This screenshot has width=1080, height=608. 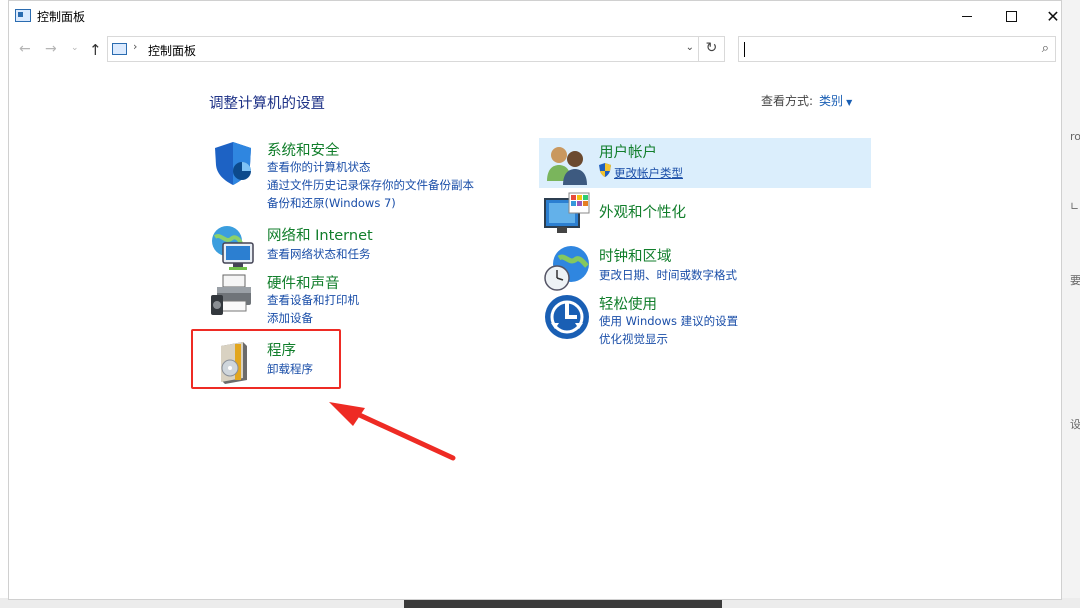 What do you see at coordinates (1075, 136) in the screenshot?
I see `desktop-edge-text: ro` at bounding box center [1075, 136].